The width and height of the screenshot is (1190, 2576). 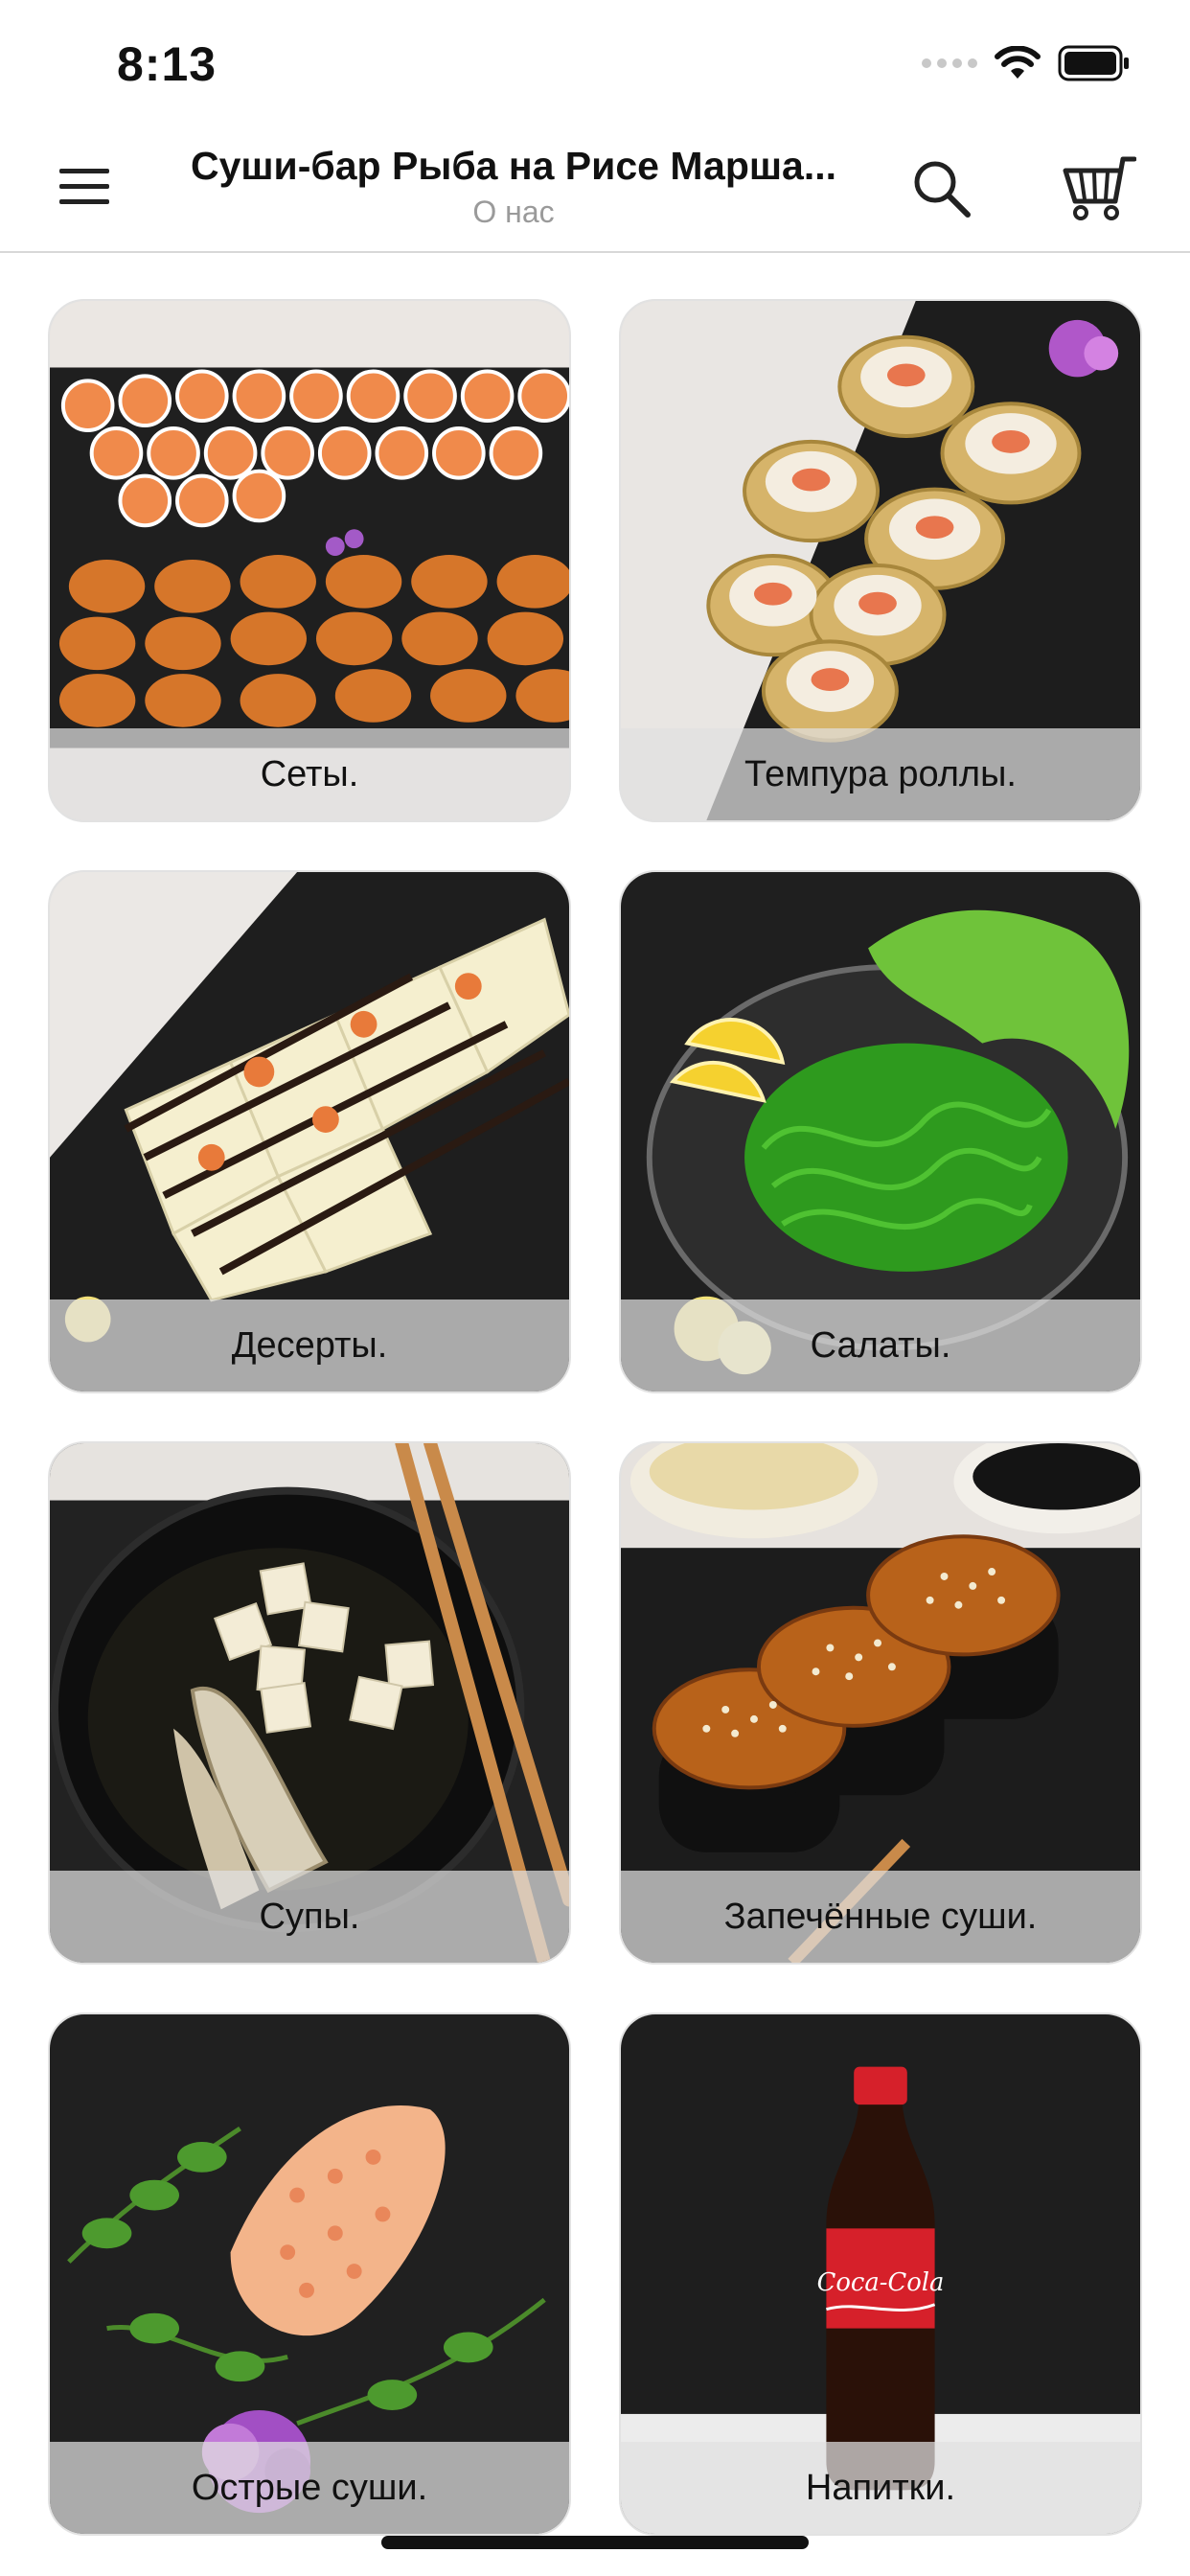 What do you see at coordinates (595, 2542) in the screenshot?
I see `home-indicator` at bounding box center [595, 2542].